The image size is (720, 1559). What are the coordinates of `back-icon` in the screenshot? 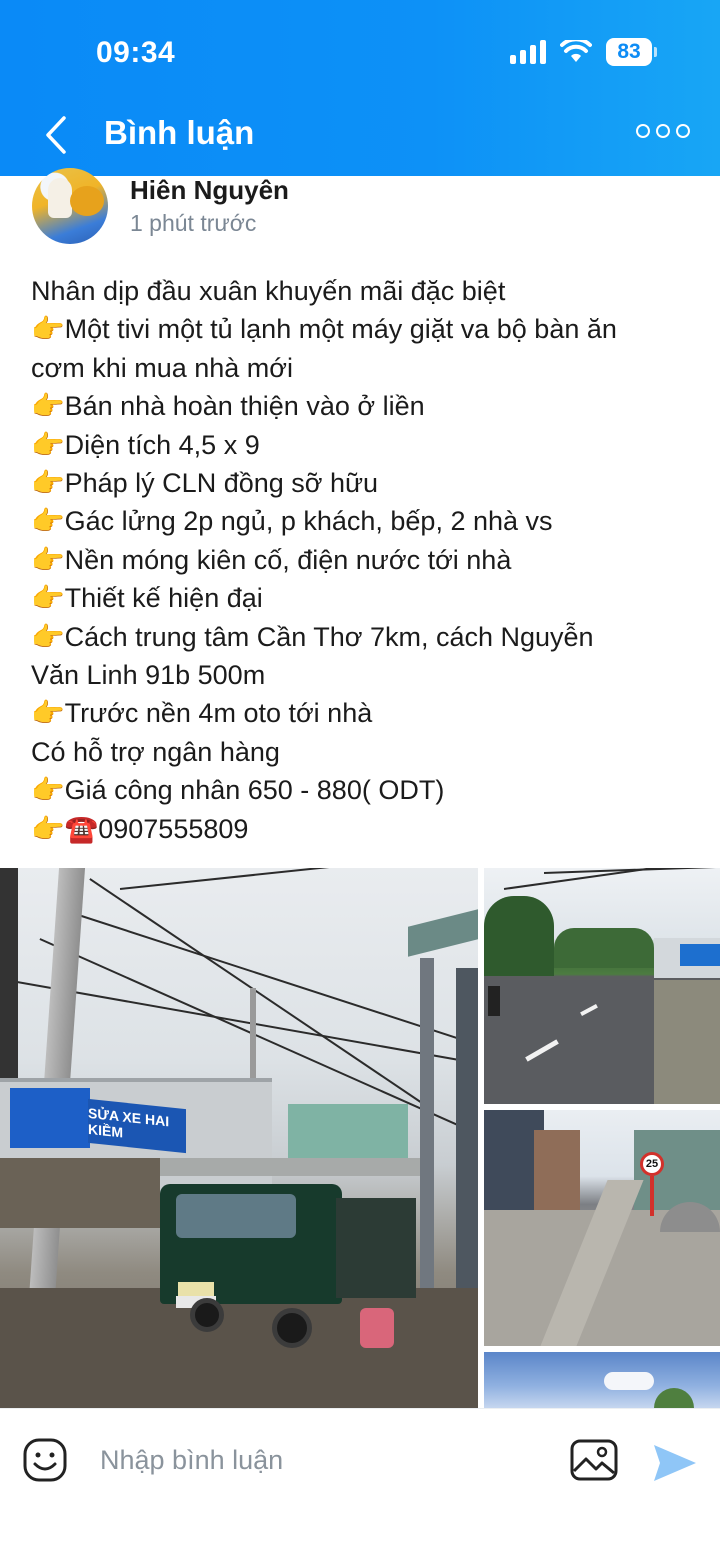 It's located at (60, 135).